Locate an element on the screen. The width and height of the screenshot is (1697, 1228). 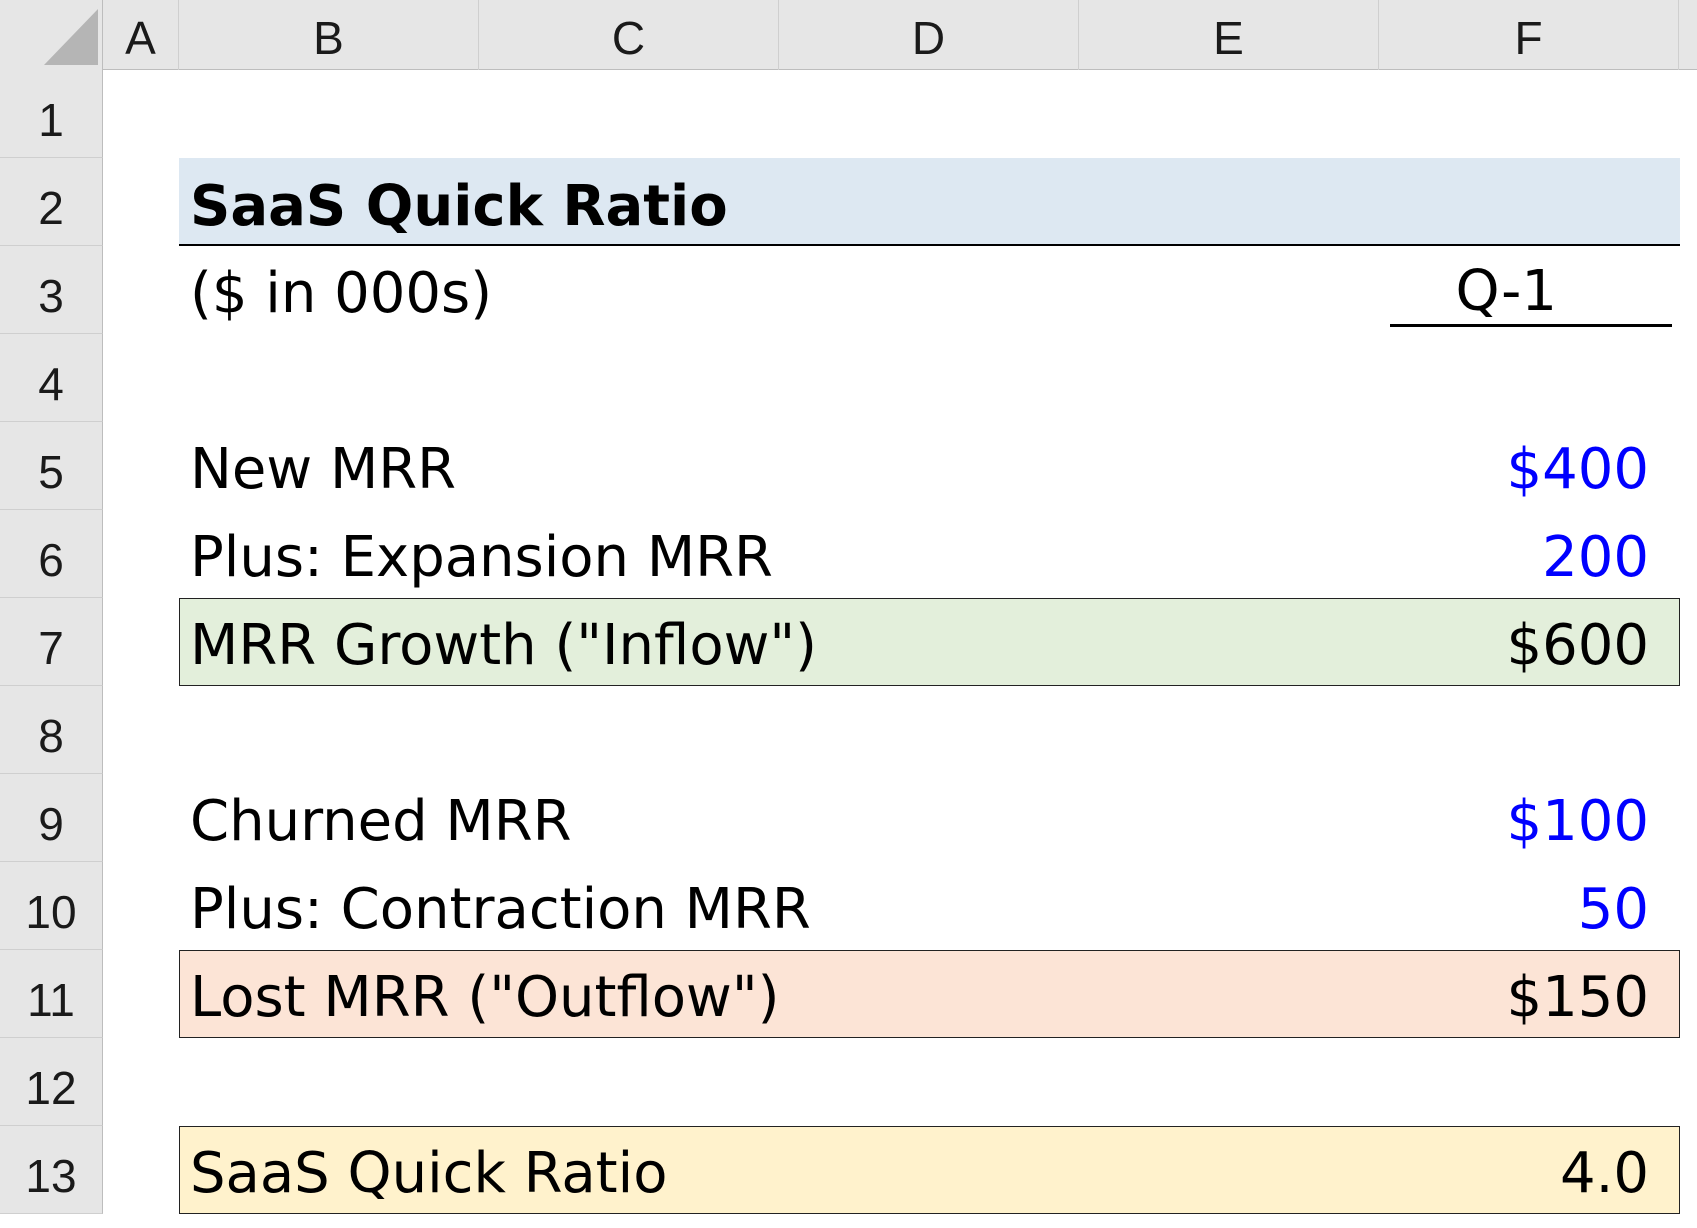
select-all-triangle-icon is located at coordinates (71, 37).